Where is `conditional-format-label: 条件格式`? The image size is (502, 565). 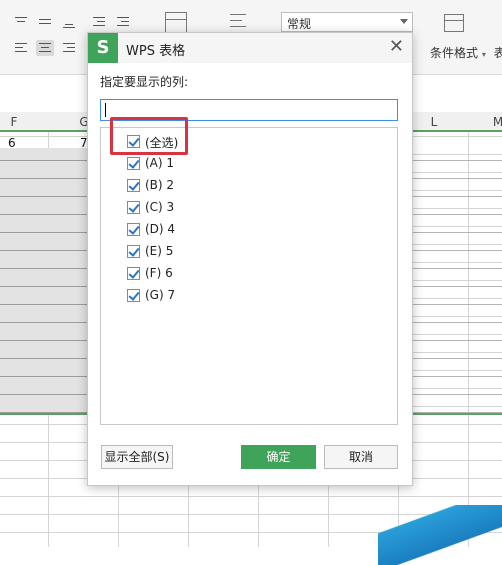
conditional-format-label: 条件格式 is located at coordinates (454, 53).